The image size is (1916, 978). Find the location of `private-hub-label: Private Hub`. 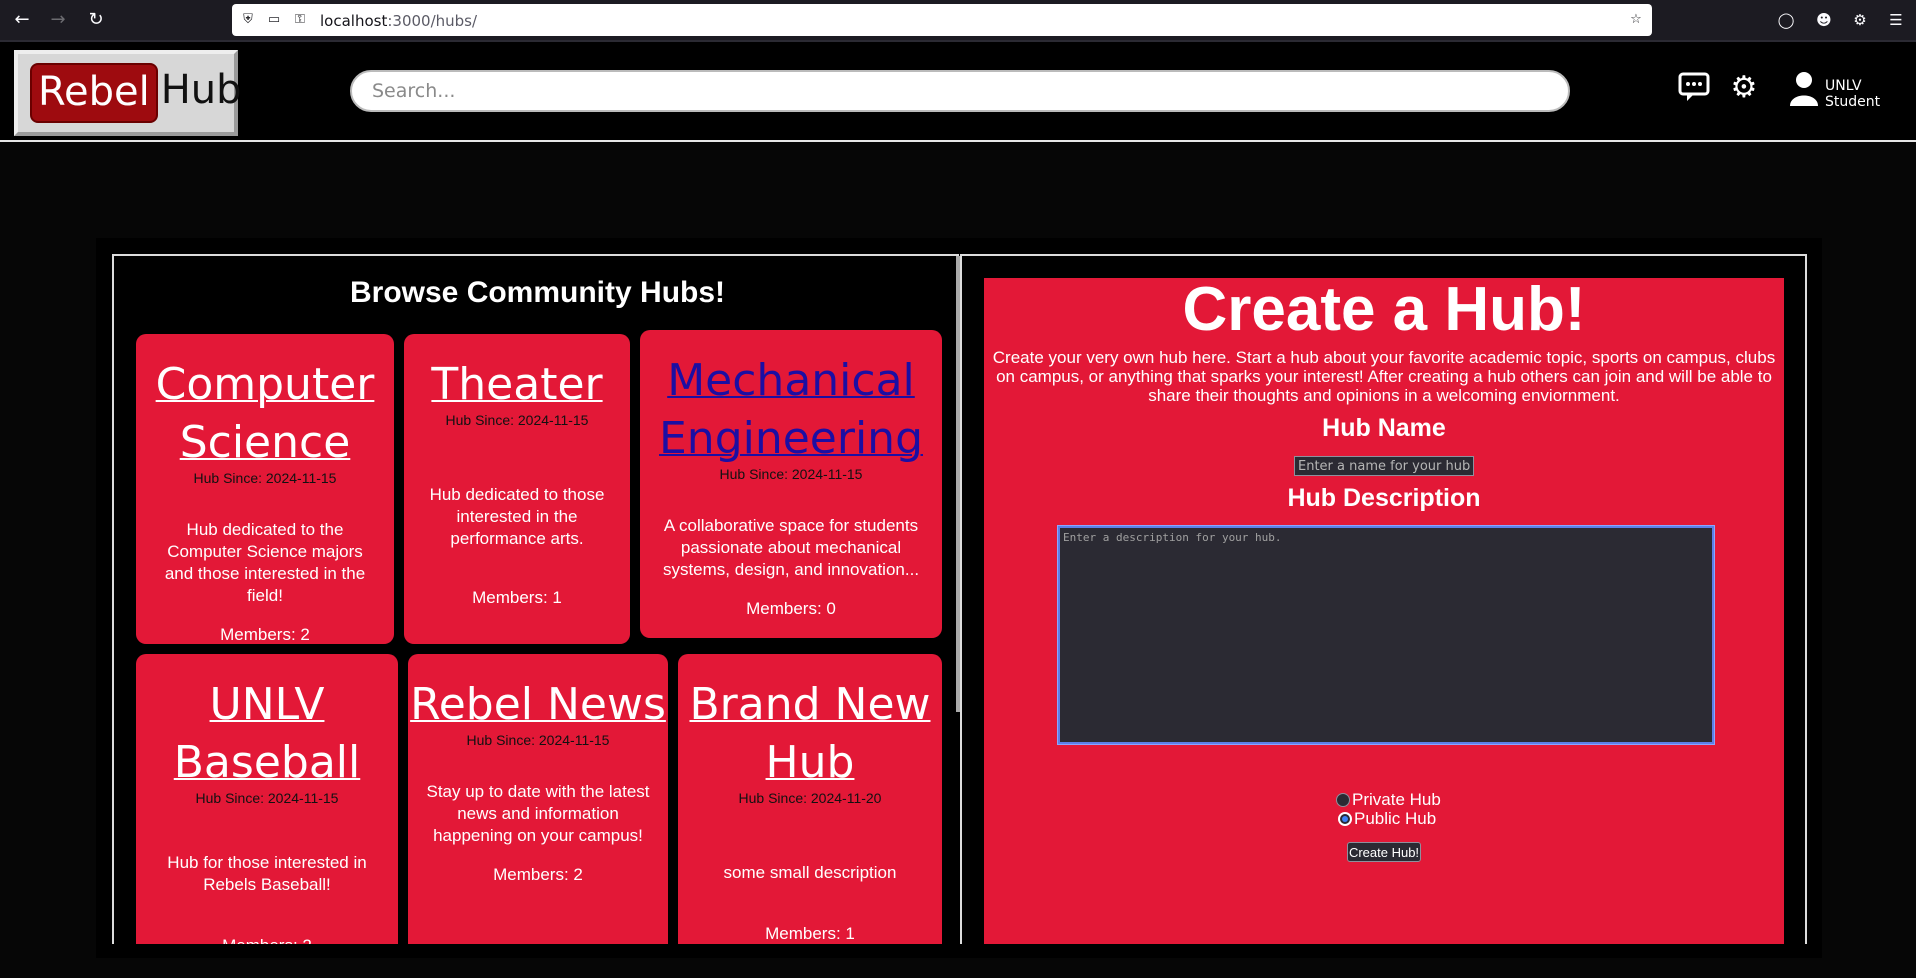

private-hub-label: Private Hub is located at coordinates (1396, 800).